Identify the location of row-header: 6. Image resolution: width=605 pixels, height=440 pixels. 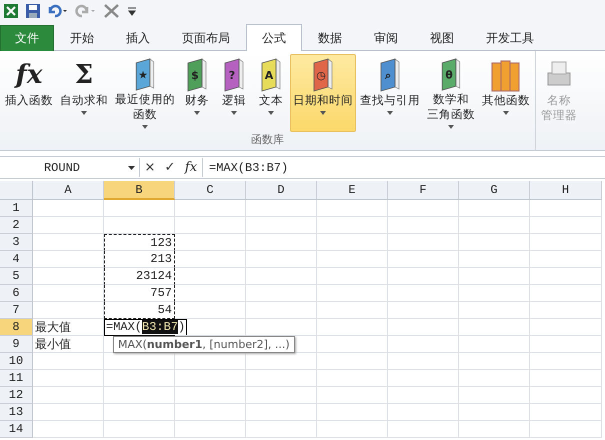
(16, 293).